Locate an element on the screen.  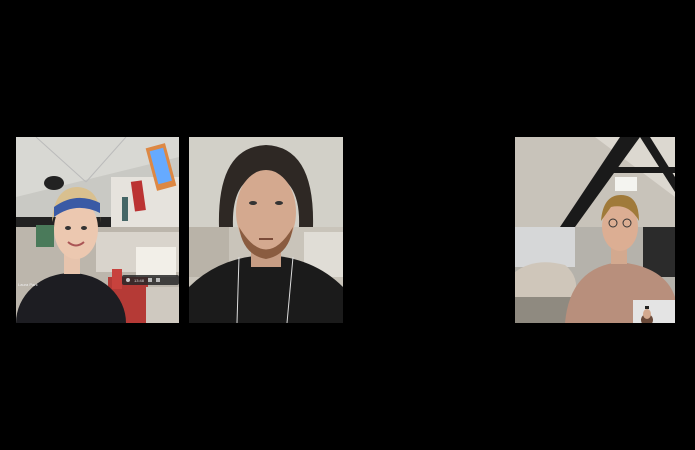
participant-name-tag: Laura Park is located at coordinates (28, 284).